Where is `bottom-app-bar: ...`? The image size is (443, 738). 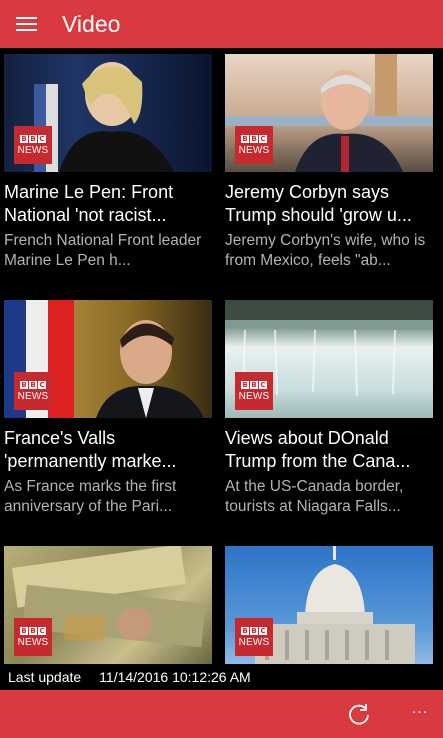 bottom-app-bar: ... is located at coordinates (221, 714).